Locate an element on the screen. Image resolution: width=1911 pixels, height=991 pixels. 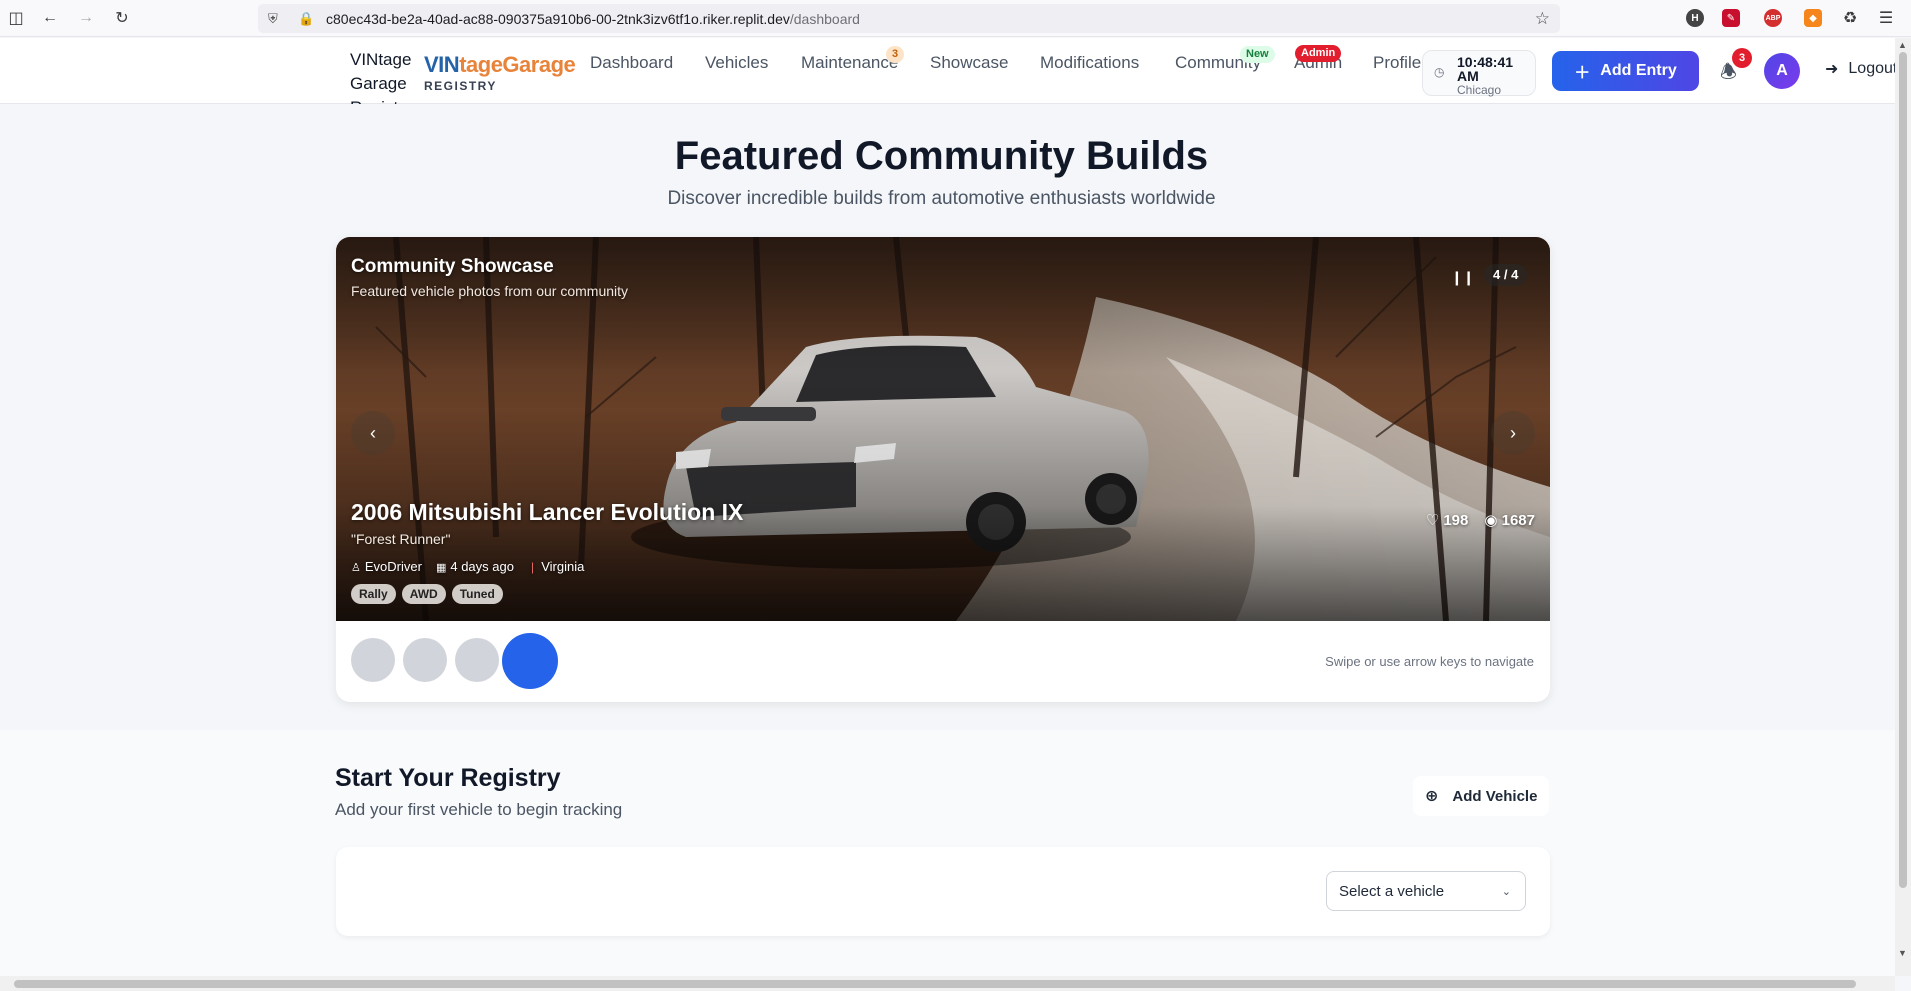
brand-logo: VINtageGarage REGISTRY is located at coordinates (500, 72).